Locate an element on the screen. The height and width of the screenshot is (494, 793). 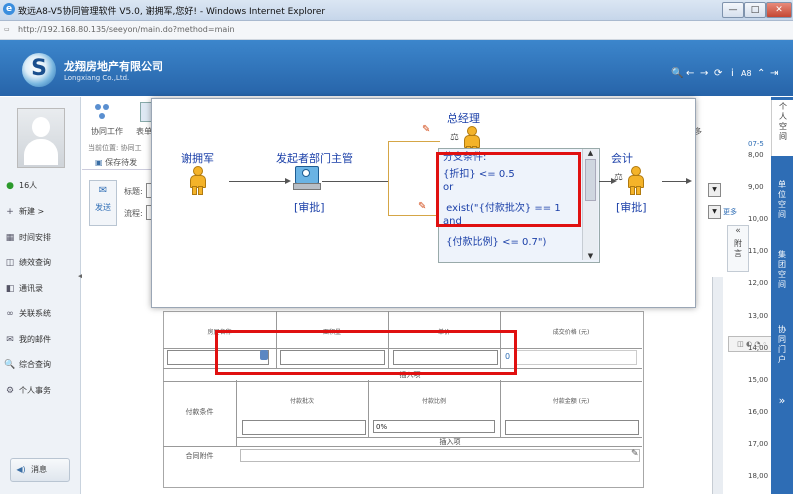
node-start-label: 谢拥军 is located at coordinates (197, 158).